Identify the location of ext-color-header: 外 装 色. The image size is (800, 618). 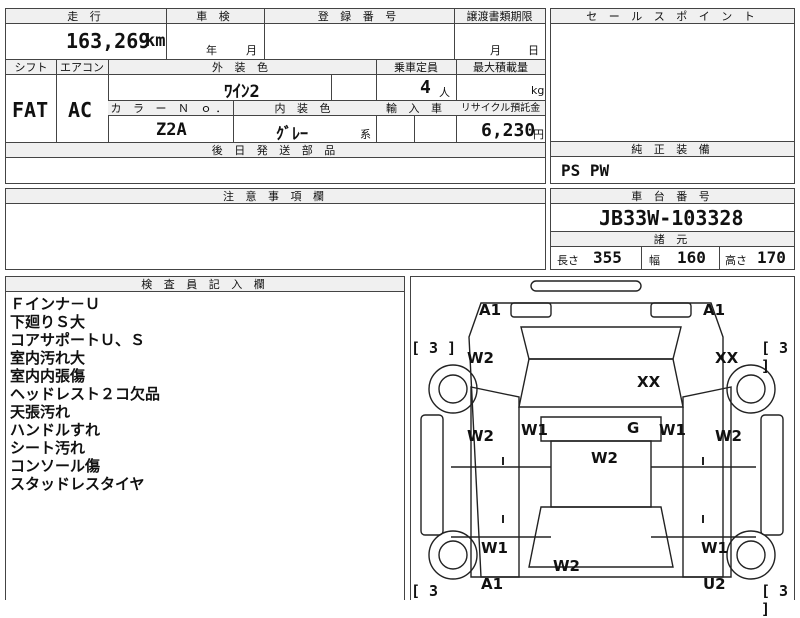
(242, 67).